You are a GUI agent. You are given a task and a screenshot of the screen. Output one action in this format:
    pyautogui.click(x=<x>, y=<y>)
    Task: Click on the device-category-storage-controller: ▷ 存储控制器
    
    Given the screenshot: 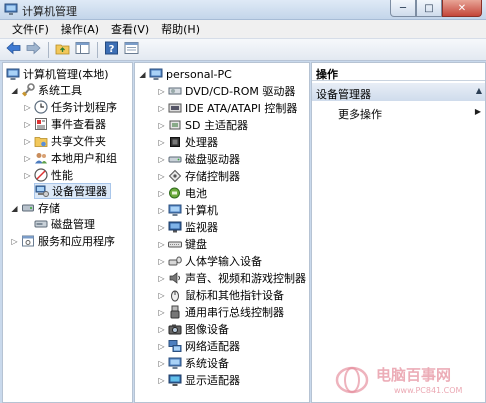 What is the action you would take?
    pyautogui.click(x=198, y=176)
    